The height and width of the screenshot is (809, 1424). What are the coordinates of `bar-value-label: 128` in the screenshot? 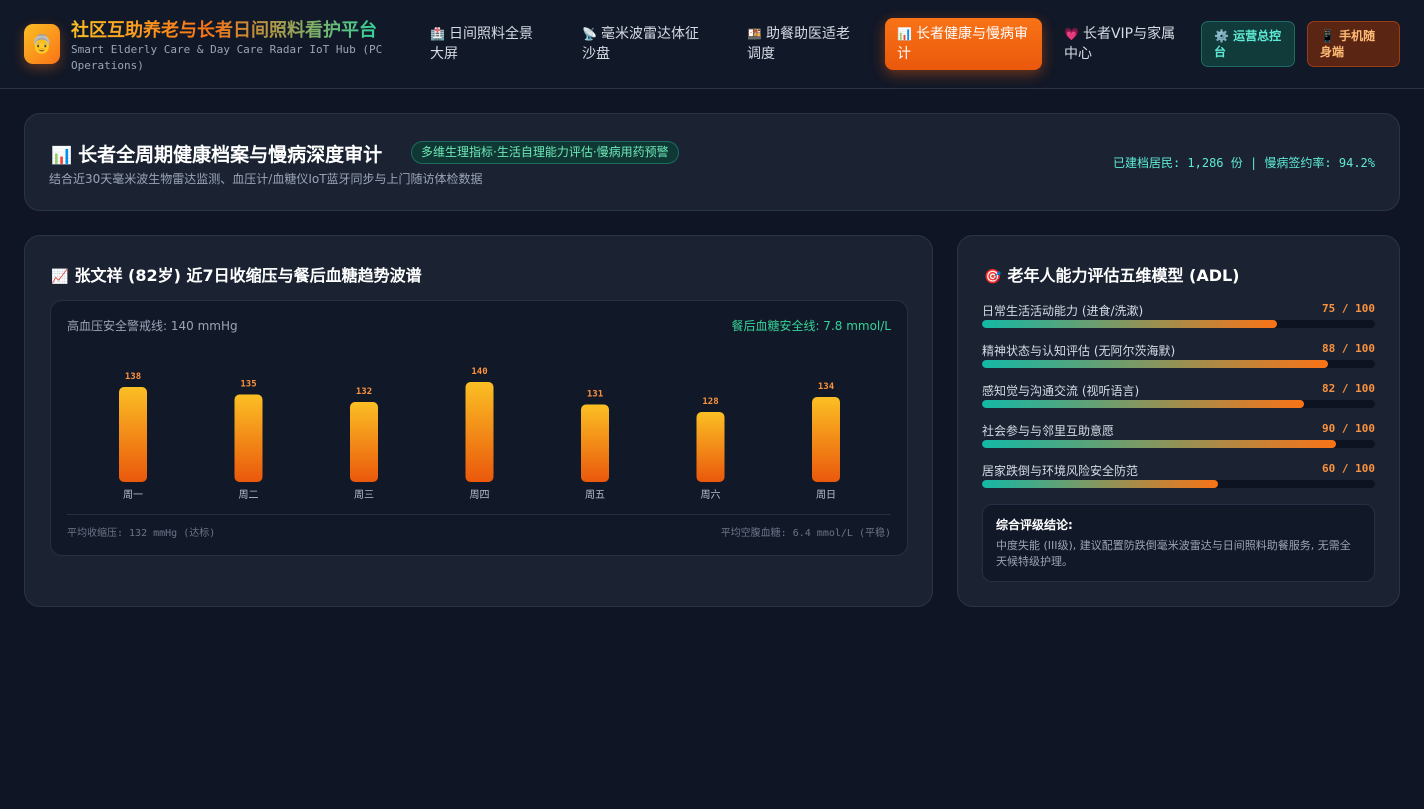 It's located at (710, 402).